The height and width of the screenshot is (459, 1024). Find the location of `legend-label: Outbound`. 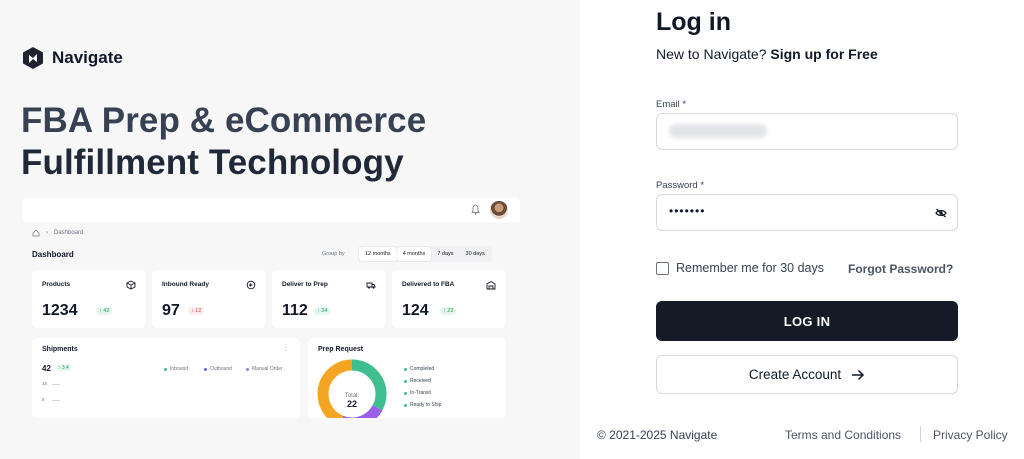

legend-label: Outbound is located at coordinates (221, 369).